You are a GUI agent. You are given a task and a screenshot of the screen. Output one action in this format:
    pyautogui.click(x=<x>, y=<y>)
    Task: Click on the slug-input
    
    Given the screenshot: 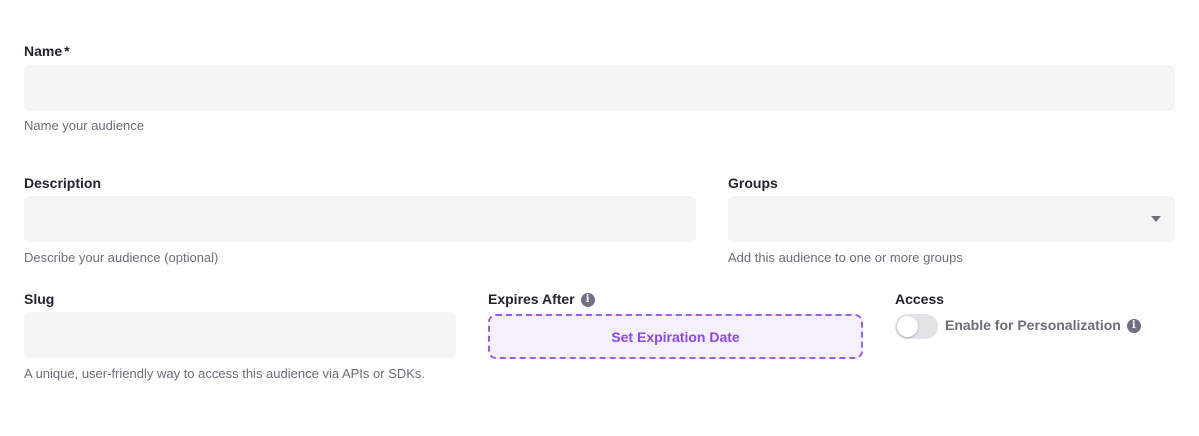 What is the action you would take?
    pyautogui.click(x=240, y=335)
    